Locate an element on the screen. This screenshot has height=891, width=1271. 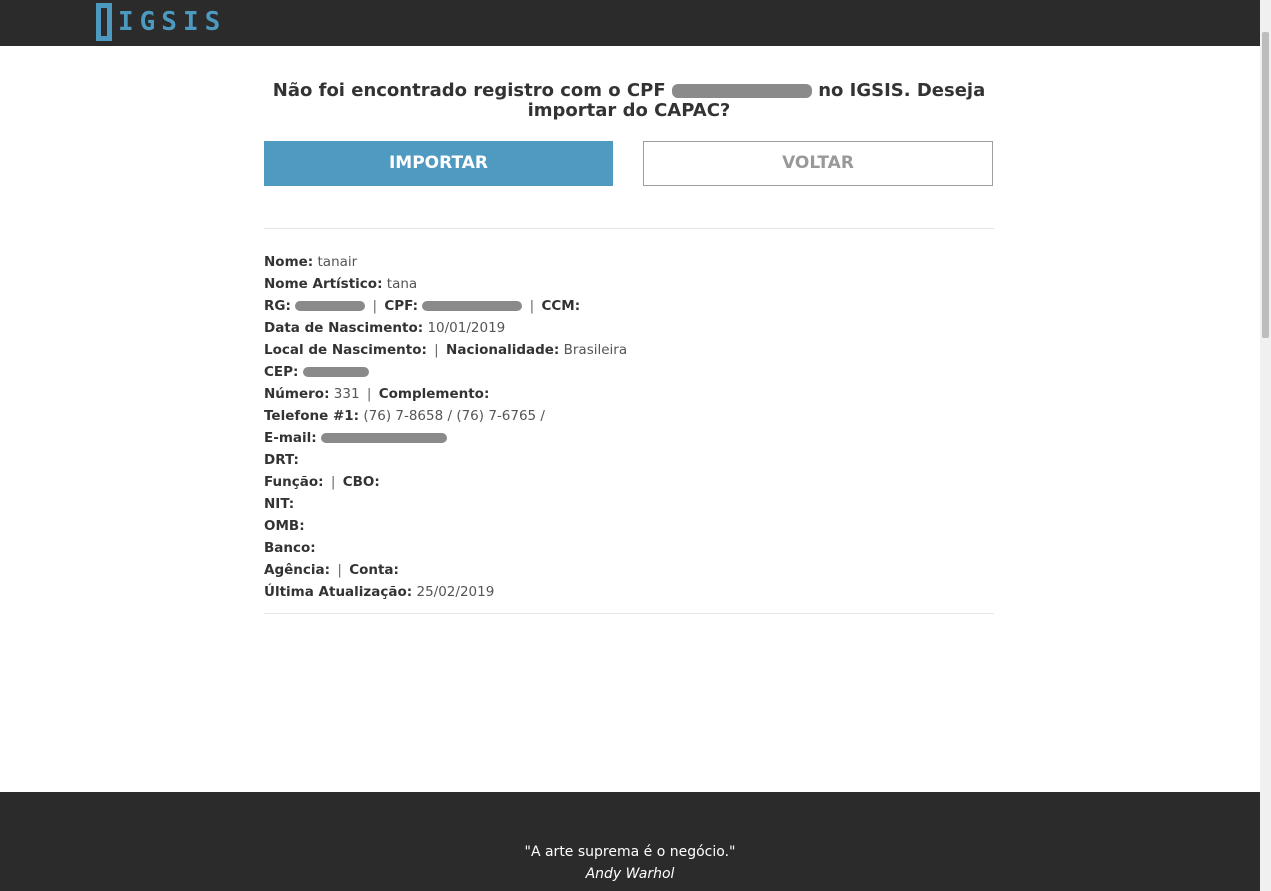
igsis-logo: IGSIS is located at coordinates (161, 22).